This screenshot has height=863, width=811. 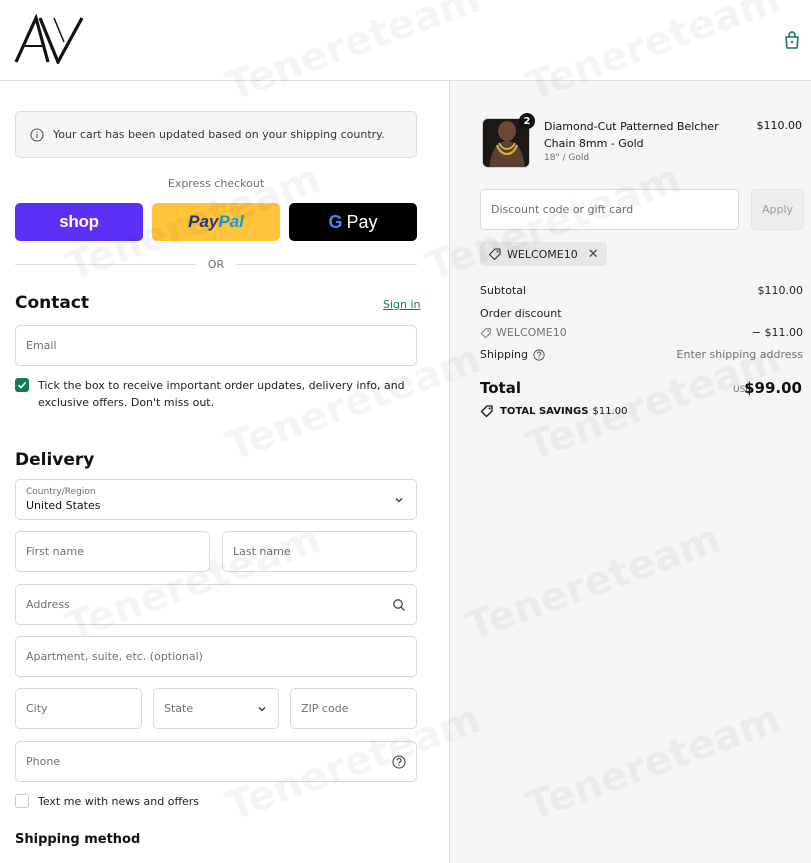 I want to click on total-label: Total, so click(x=500, y=388).